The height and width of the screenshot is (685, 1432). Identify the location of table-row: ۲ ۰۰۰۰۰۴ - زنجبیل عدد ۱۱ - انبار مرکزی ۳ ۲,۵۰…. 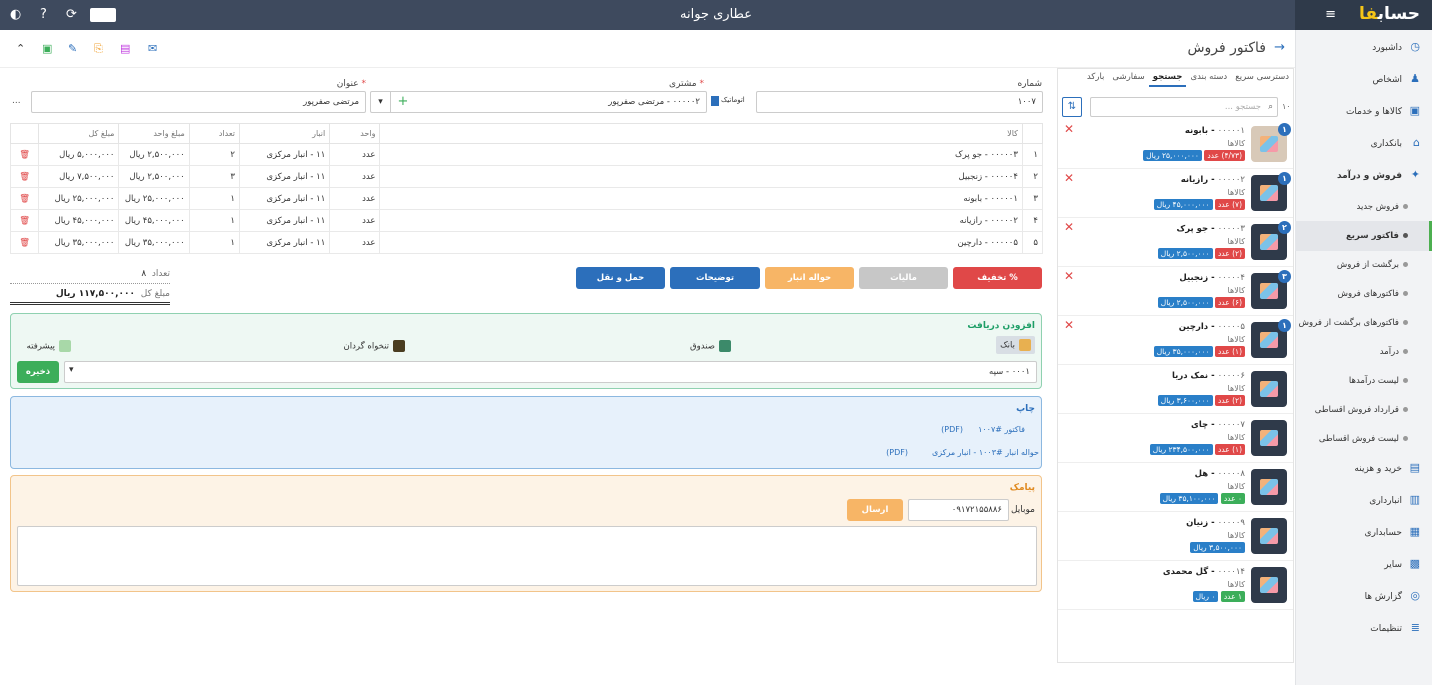
(526, 176).